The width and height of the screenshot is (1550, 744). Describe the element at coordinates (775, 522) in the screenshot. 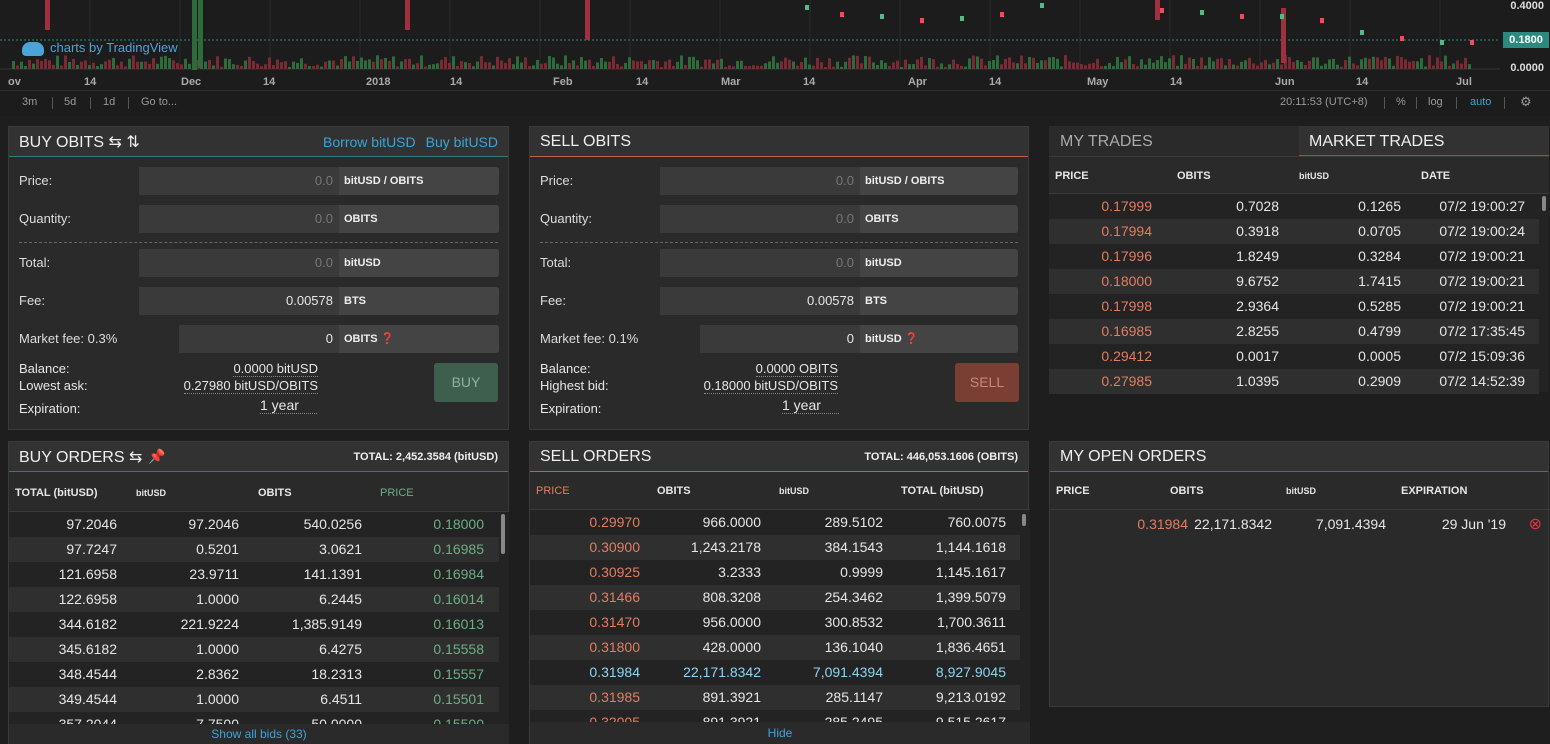

I see `table-row: 0.29970 966.0000 289.5102 760.0075` at that location.